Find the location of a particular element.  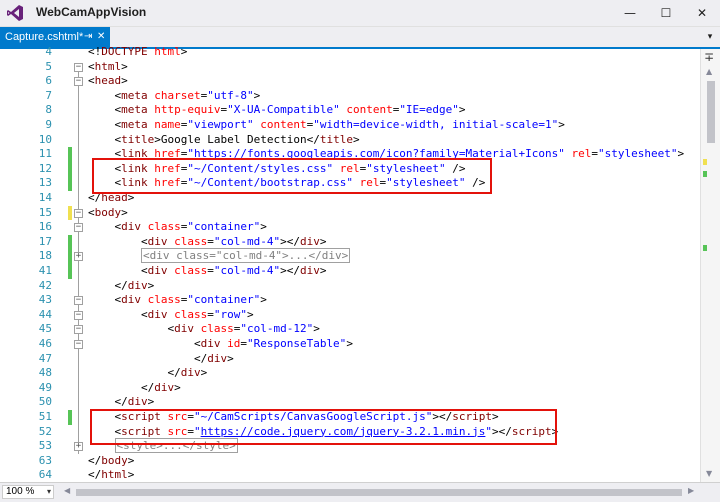

chevron-down-icon: ▾ is located at coordinates (48, 491).